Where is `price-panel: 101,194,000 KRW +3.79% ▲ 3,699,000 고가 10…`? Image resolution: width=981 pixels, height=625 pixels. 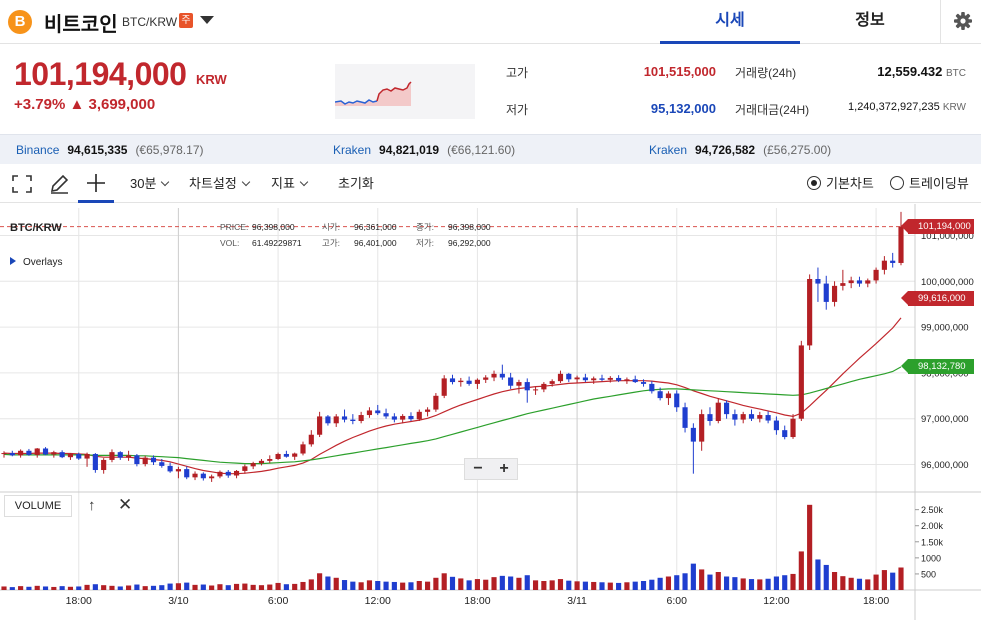
price-panel: 101,194,000 KRW +3.79% ▲ 3,699,000 고가 10… is located at coordinates (490, 89).